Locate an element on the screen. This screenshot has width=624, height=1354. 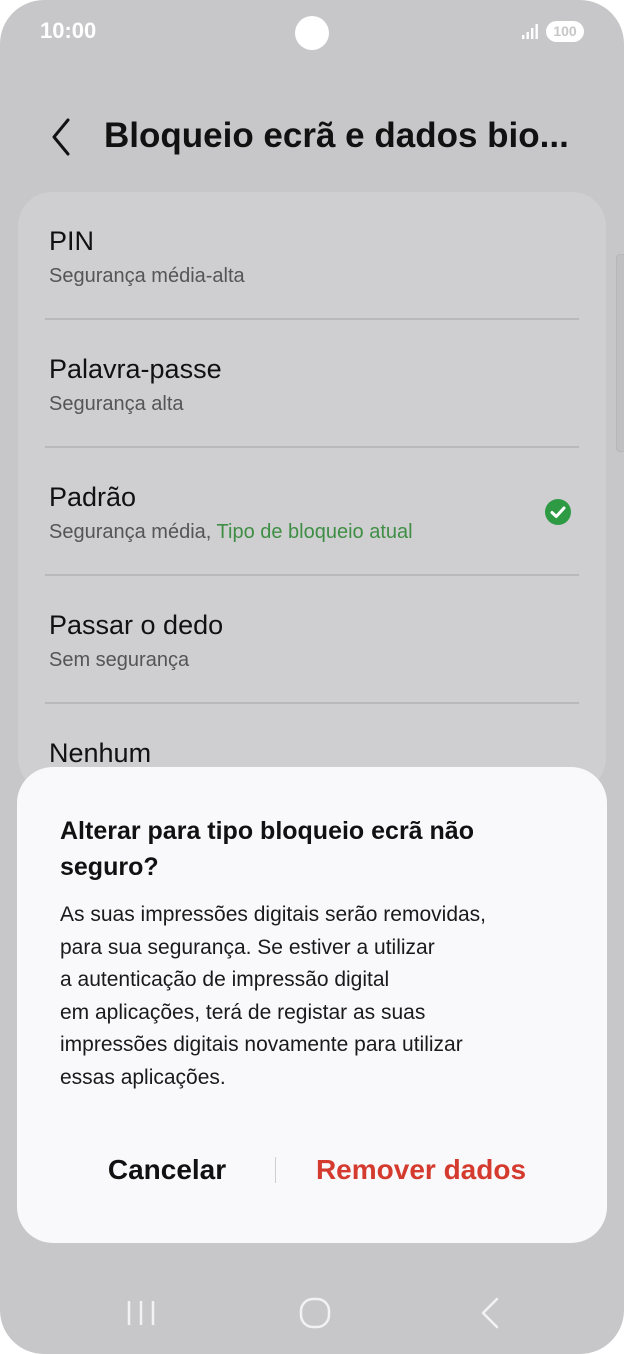
option-subtitle: Sem segurança is located at coordinates (119, 660).